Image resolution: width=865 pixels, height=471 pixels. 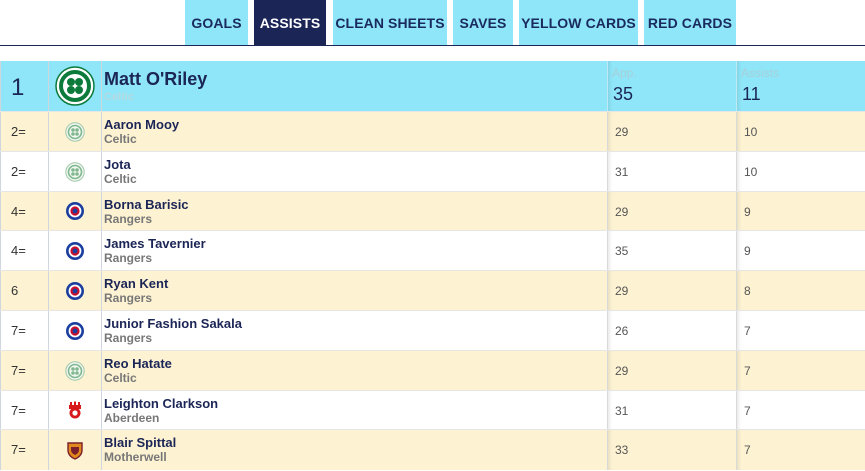 What do you see at coordinates (75, 410) in the screenshot?
I see `aberdeen-crest-icon` at bounding box center [75, 410].